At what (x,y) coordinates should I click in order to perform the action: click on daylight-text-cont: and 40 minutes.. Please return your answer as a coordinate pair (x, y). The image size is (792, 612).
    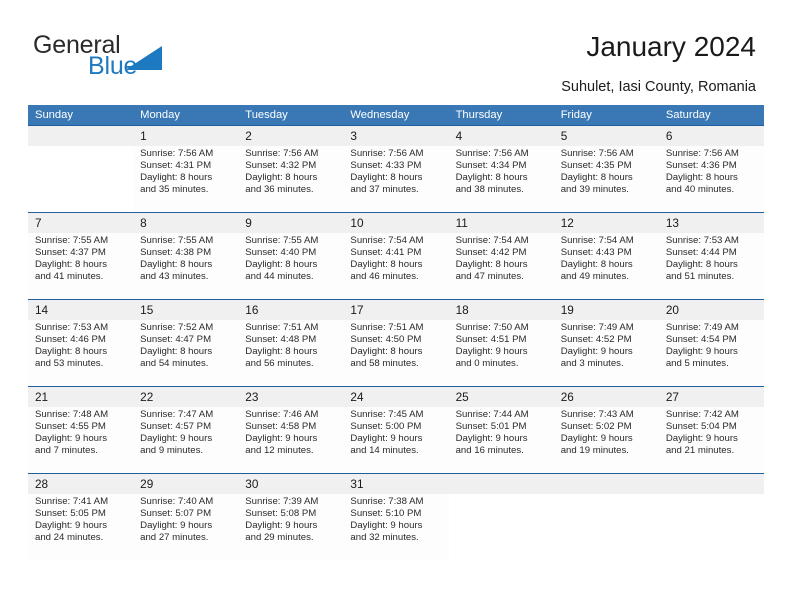
    Looking at the image, I should click on (700, 190).